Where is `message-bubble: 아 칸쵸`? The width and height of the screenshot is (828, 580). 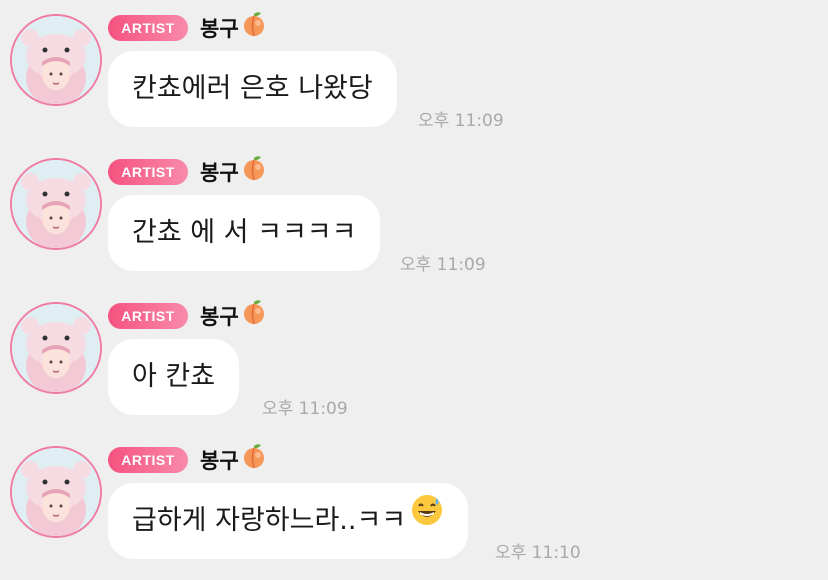
message-bubble: 아 칸쵸 is located at coordinates (174, 377).